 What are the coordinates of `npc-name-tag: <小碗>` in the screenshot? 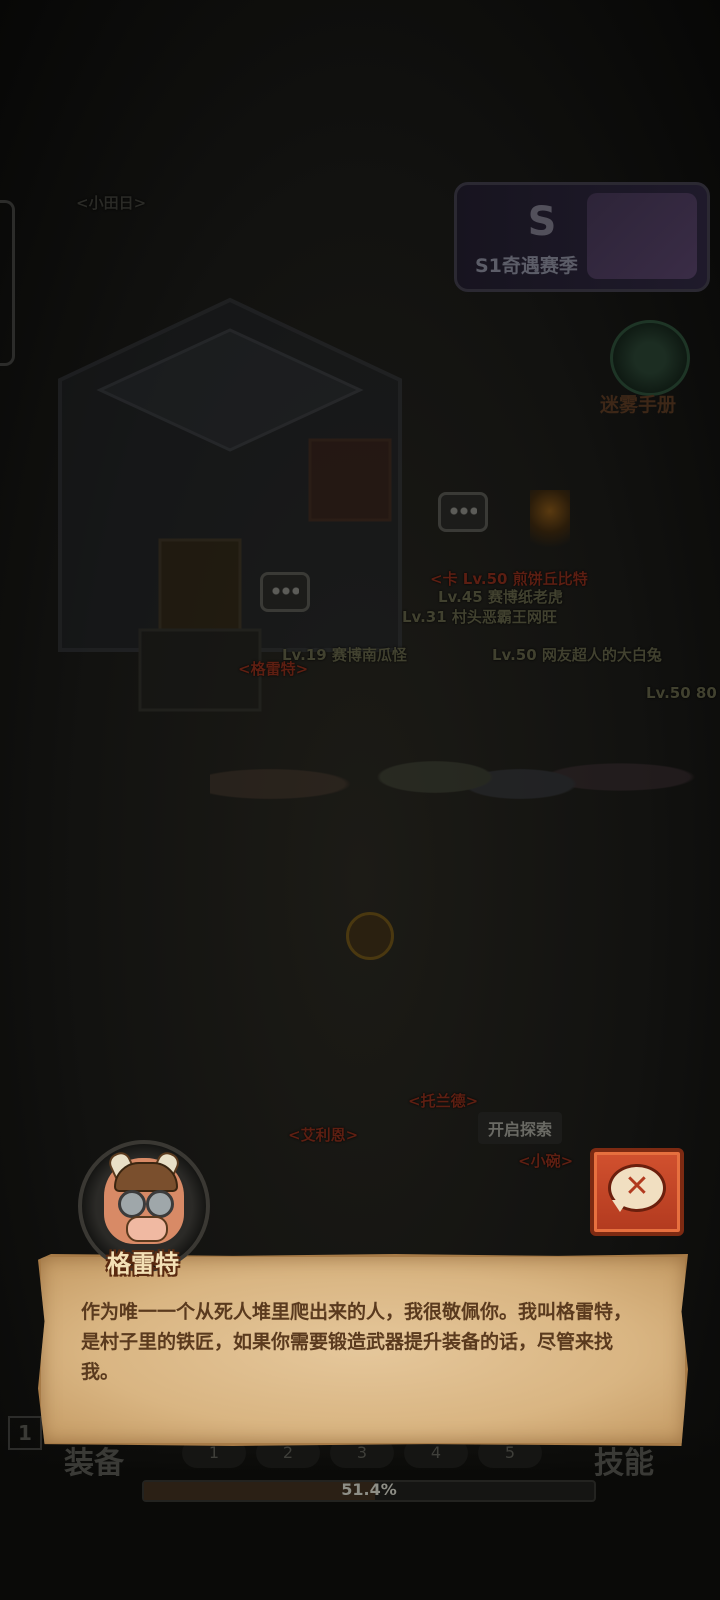 It's located at (545, 1160).